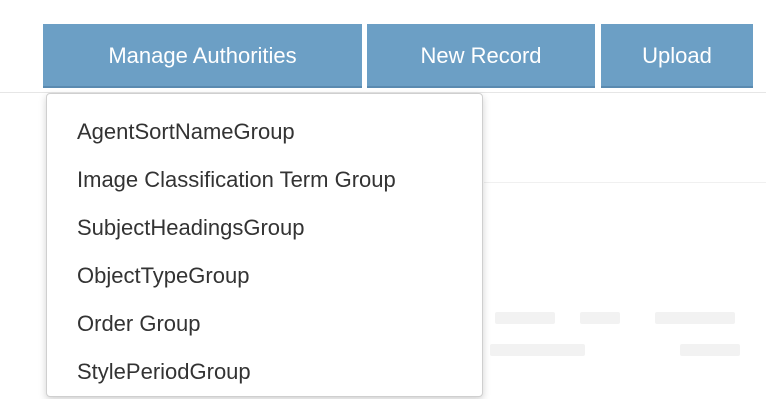  I want to click on background-divider, so click(625, 182).